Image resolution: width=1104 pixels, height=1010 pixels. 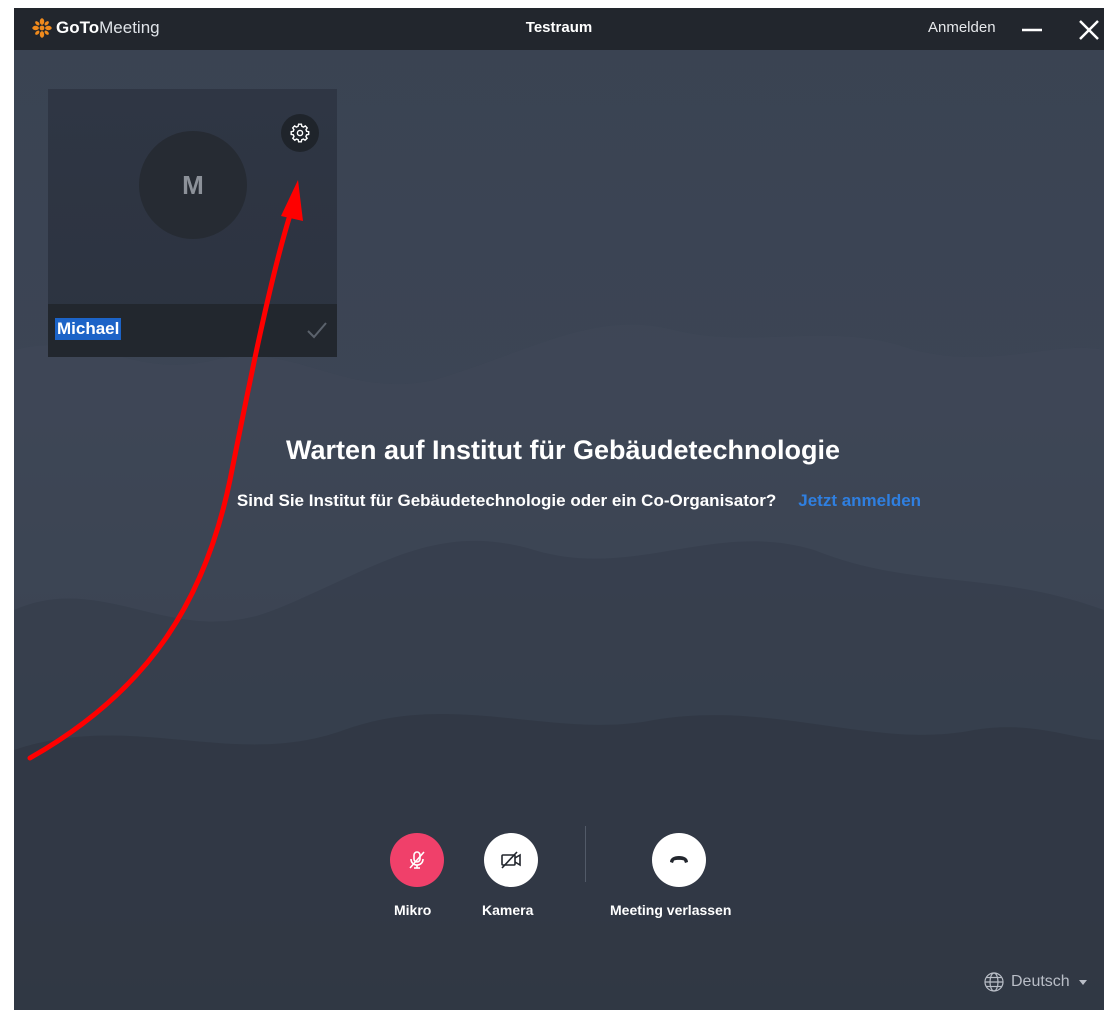 I want to click on language-label: Deutsch, so click(x=1040, y=981).